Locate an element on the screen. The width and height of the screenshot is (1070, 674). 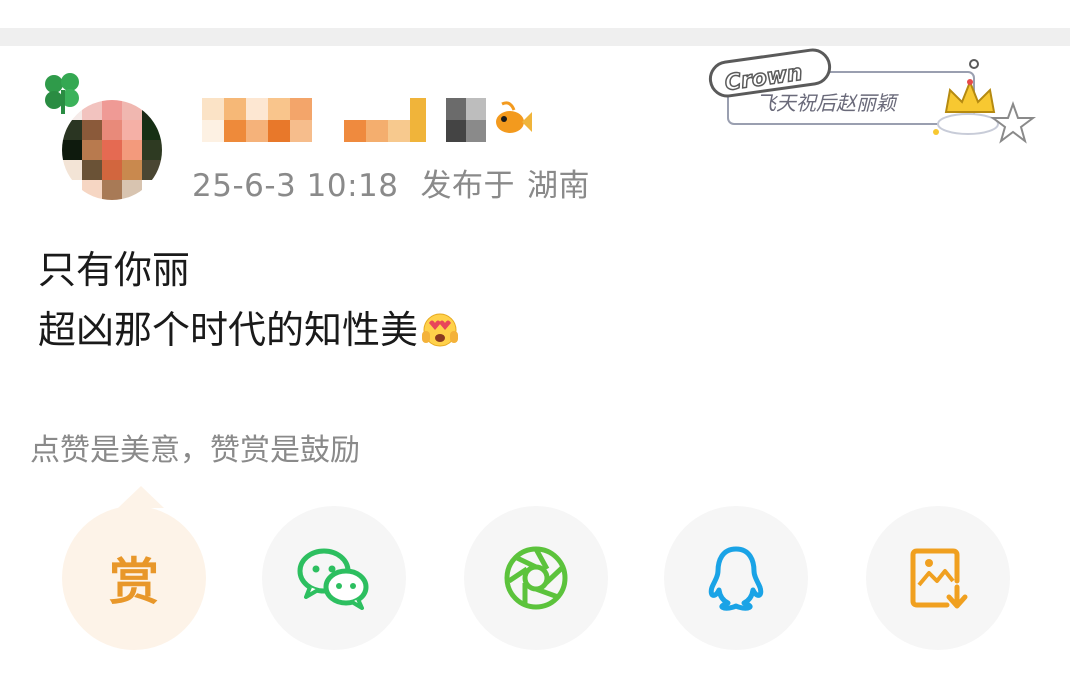
share-moments-button is located at coordinates (536, 578).